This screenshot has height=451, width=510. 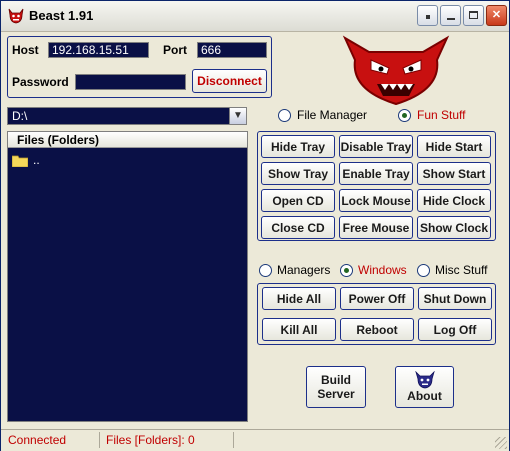 What do you see at coordinates (25, 50) in the screenshot?
I see `host-label: Host` at bounding box center [25, 50].